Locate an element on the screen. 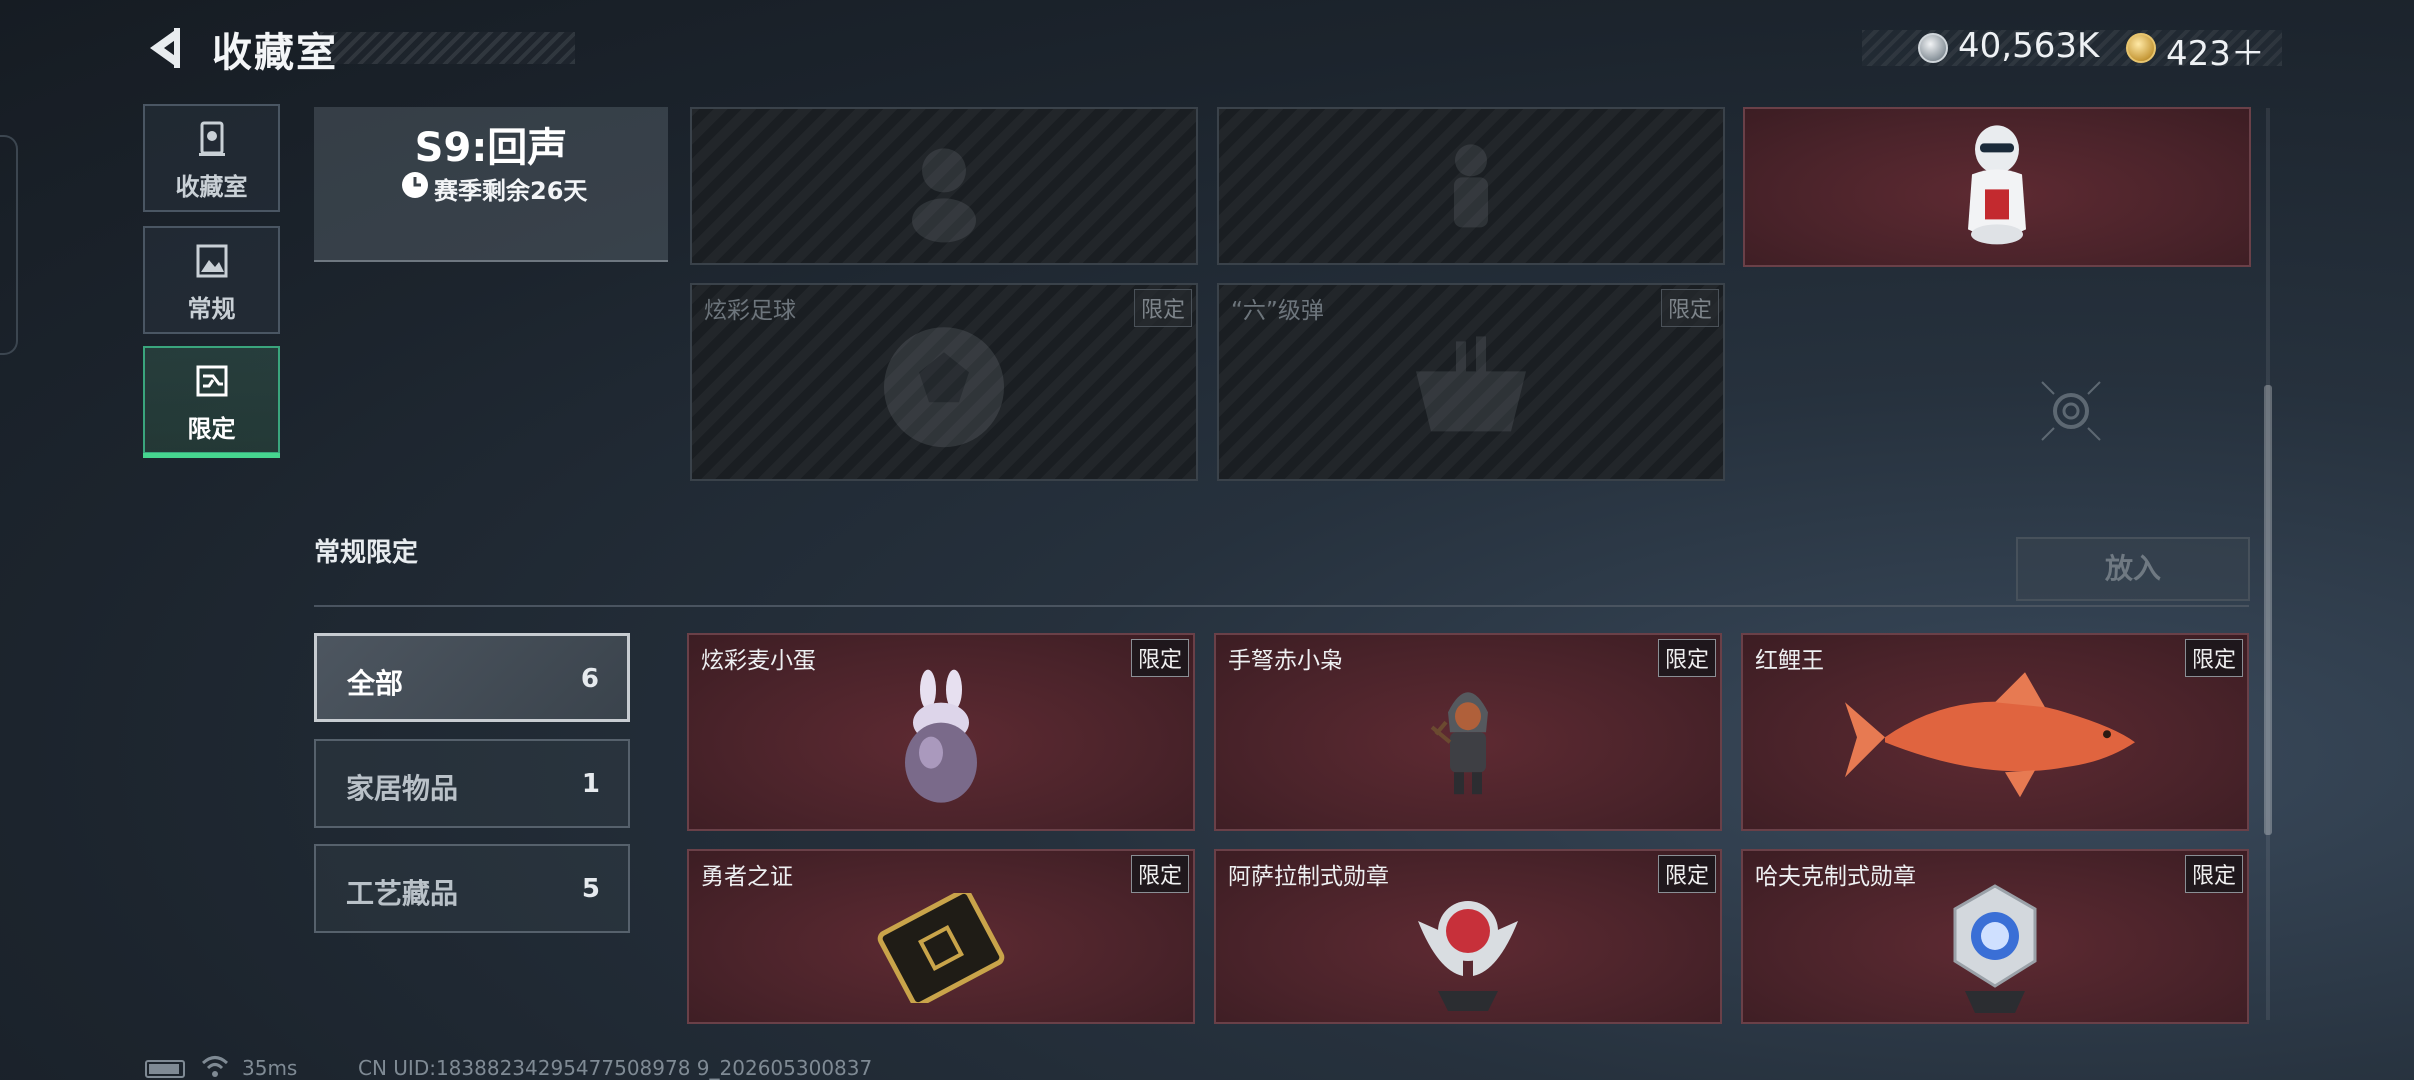 The image size is (2414, 1080). filter-label: 家居物品 is located at coordinates (402, 788).